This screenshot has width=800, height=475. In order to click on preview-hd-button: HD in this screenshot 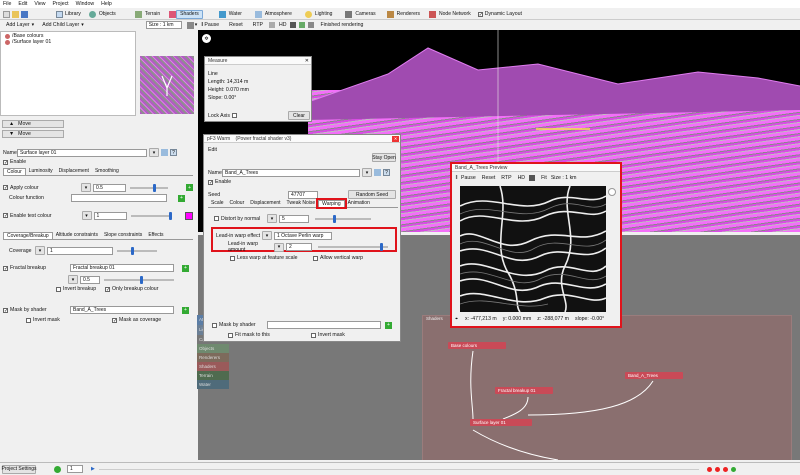, I will do `click(522, 178)`.